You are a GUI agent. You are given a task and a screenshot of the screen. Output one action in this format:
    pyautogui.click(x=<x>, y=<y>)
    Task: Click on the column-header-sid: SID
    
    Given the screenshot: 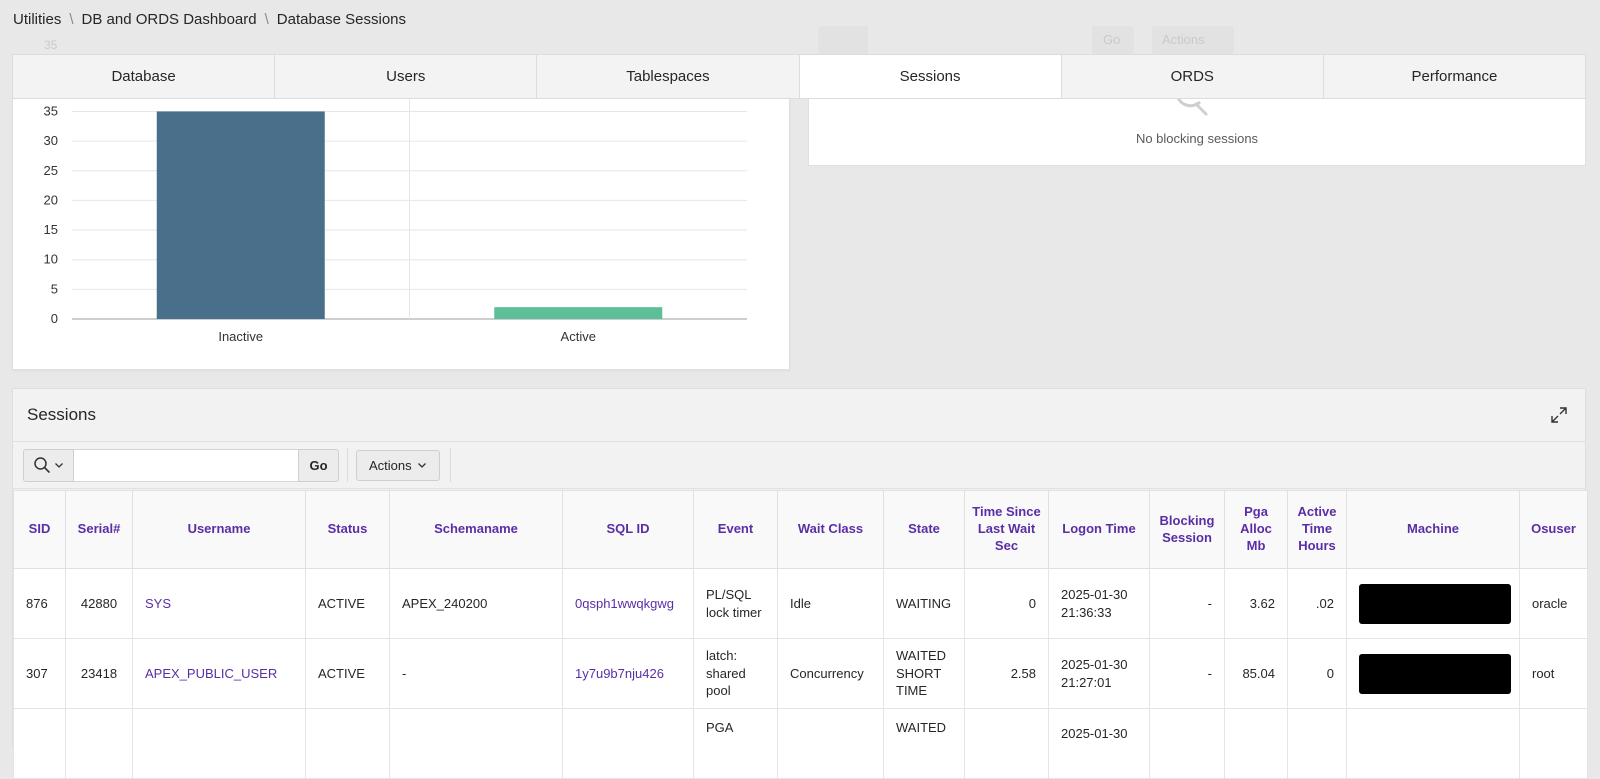 What is the action you would take?
    pyautogui.click(x=39, y=529)
    